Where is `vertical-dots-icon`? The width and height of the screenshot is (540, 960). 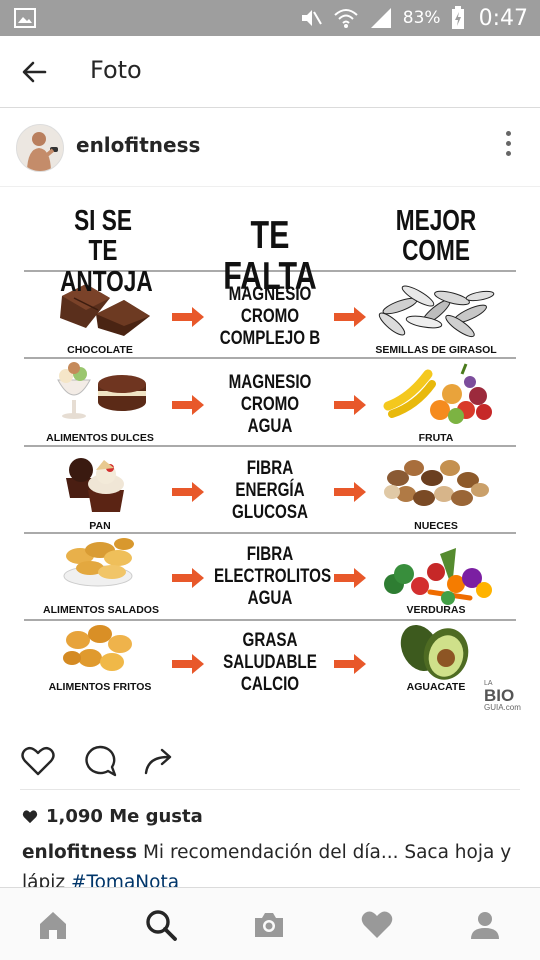
vertical-dots-icon is located at coordinates (508, 146).